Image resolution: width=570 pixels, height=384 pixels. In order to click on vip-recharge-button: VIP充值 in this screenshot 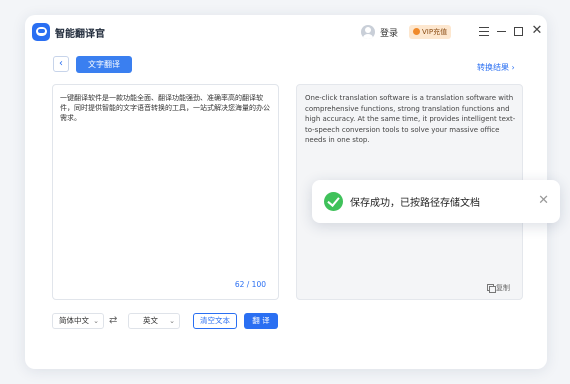, I will do `click(430, 32)`.